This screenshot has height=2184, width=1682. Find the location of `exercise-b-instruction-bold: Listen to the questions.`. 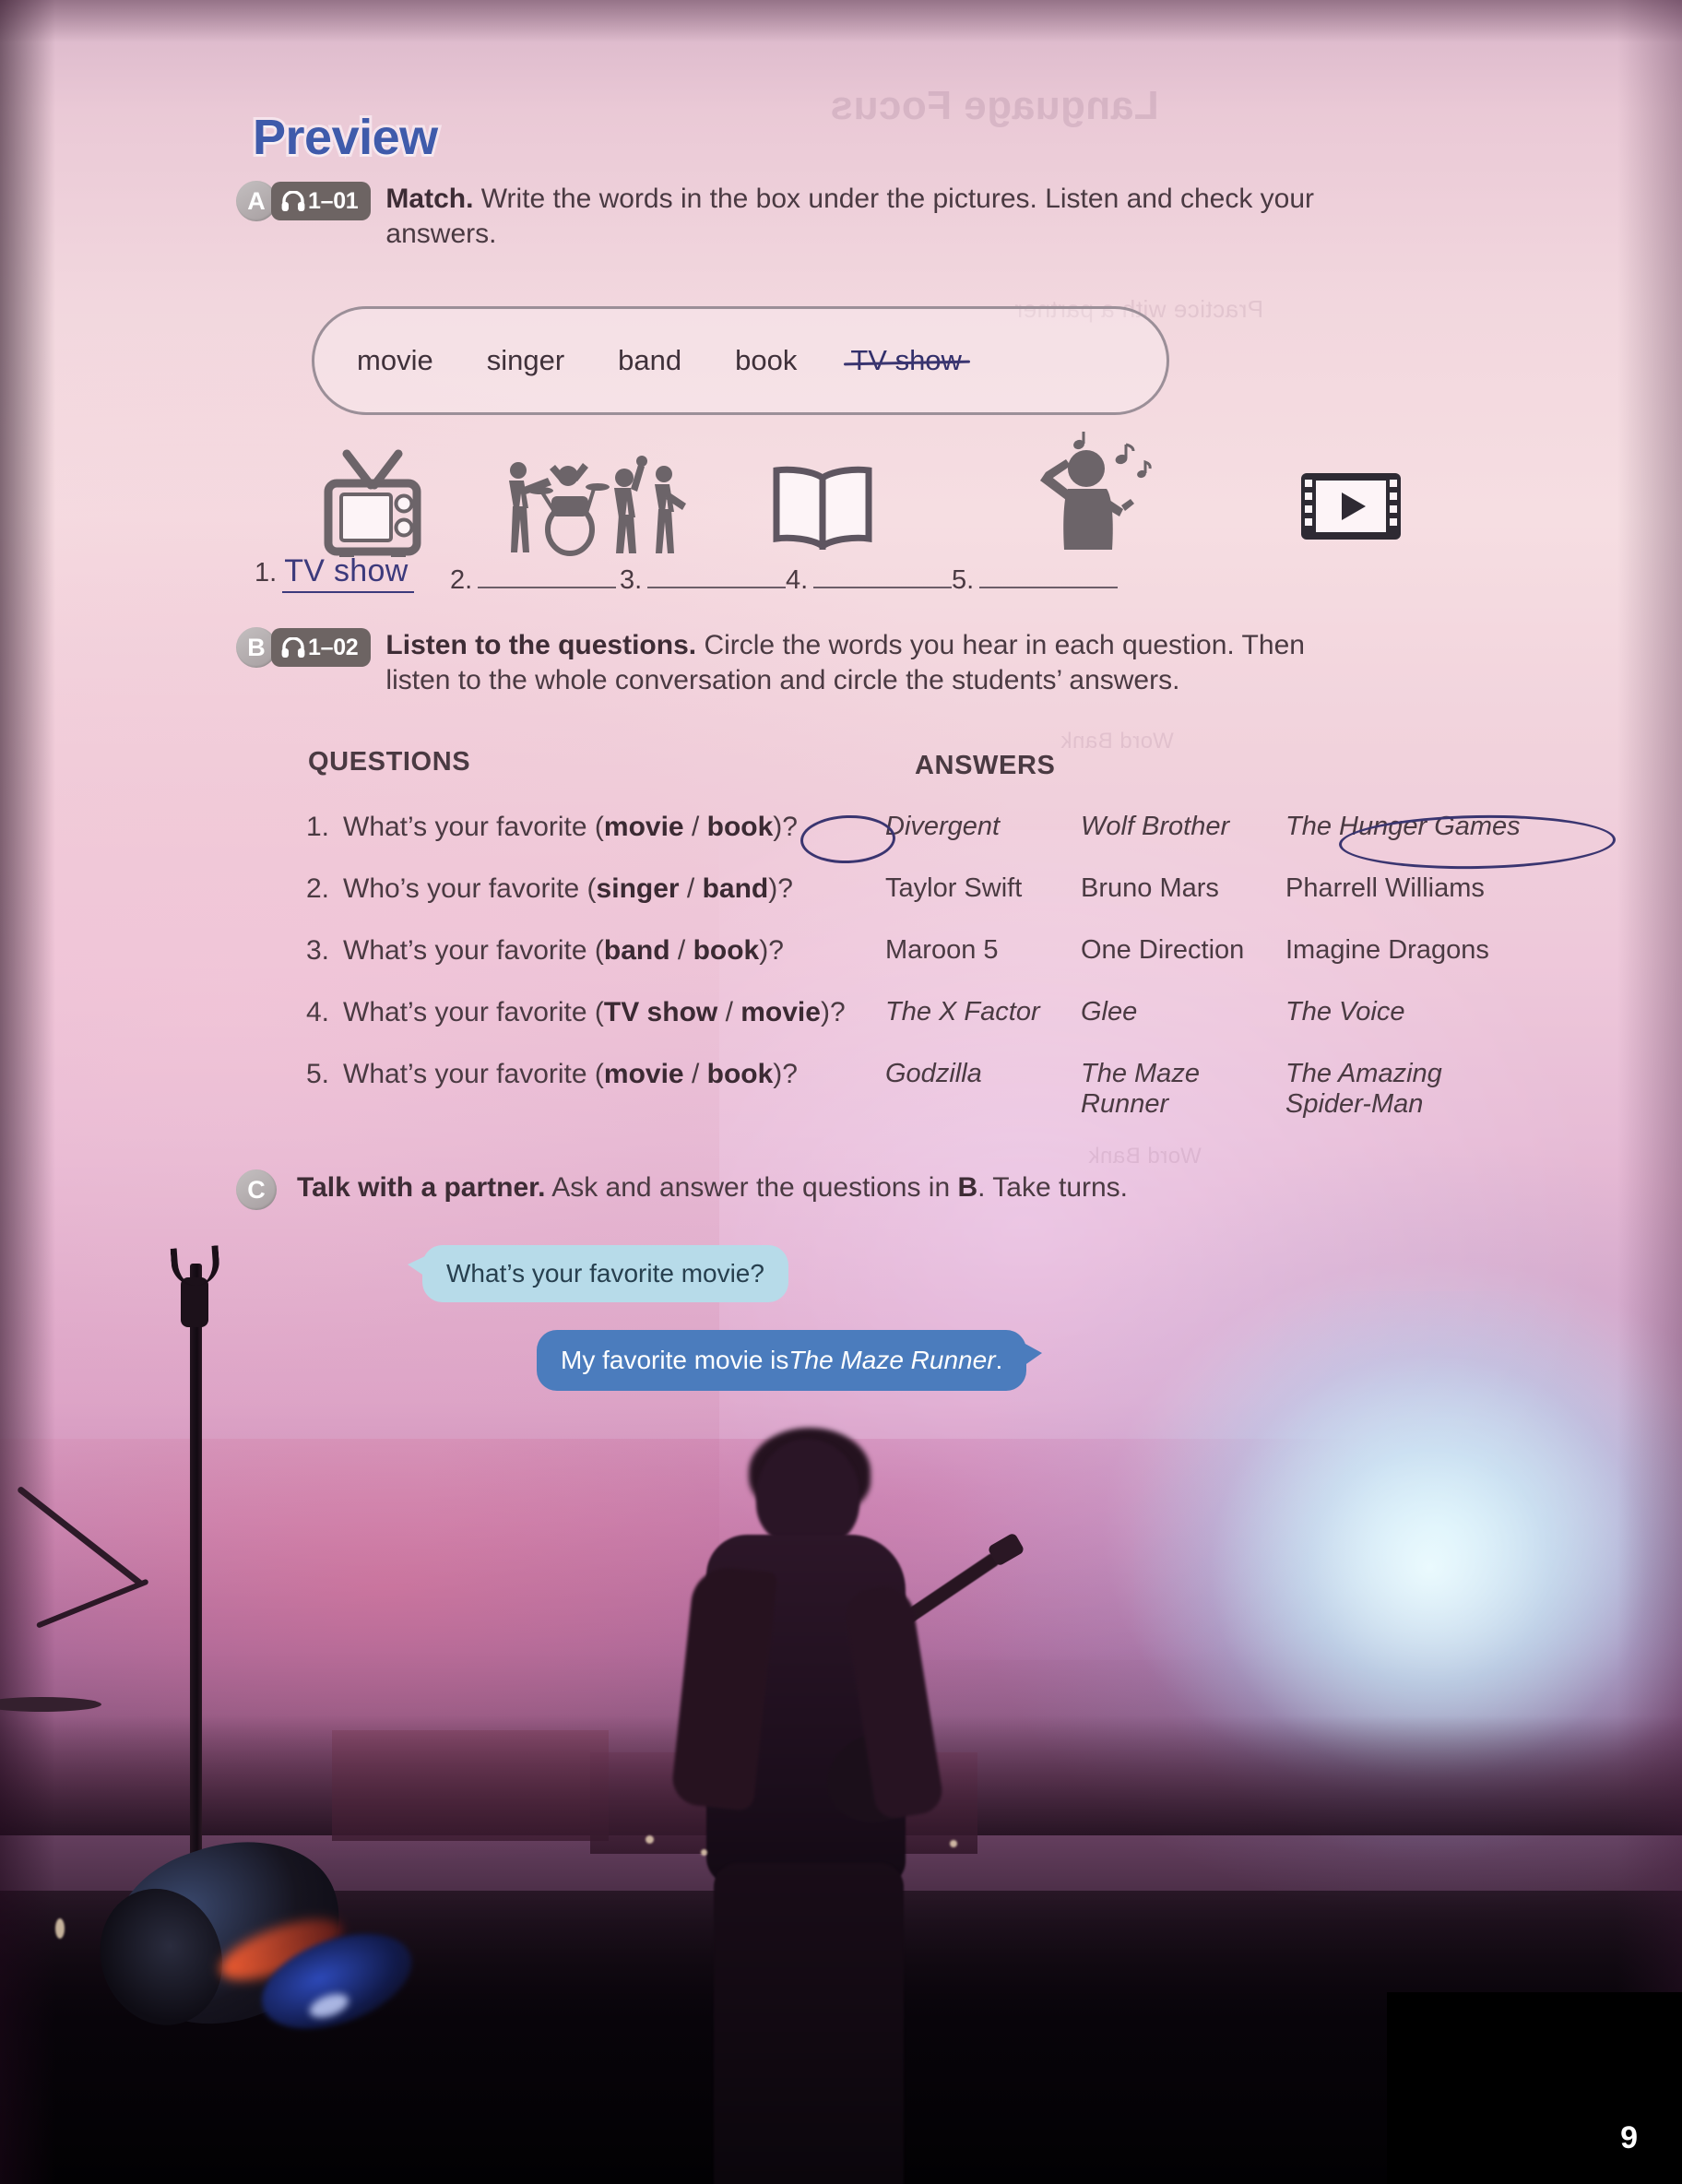

exercise-b-instruction-bold: Listen to the questions. is located at coordinates (541, 645).